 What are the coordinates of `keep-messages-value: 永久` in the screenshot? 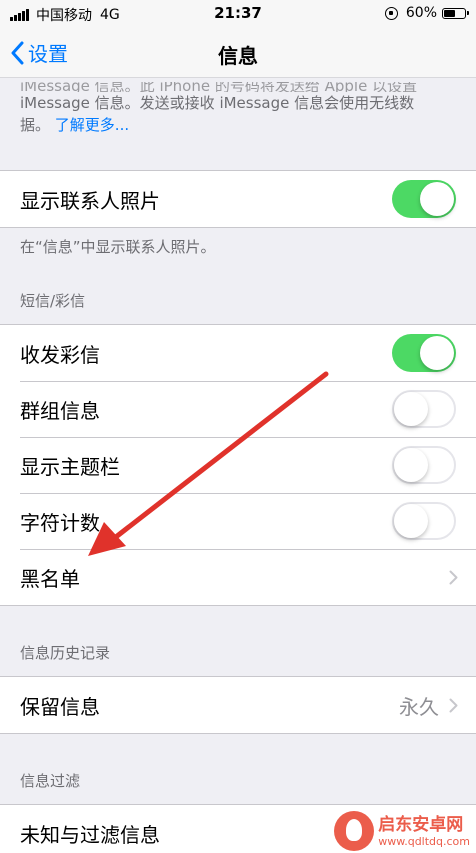 It's located at (419, 706).